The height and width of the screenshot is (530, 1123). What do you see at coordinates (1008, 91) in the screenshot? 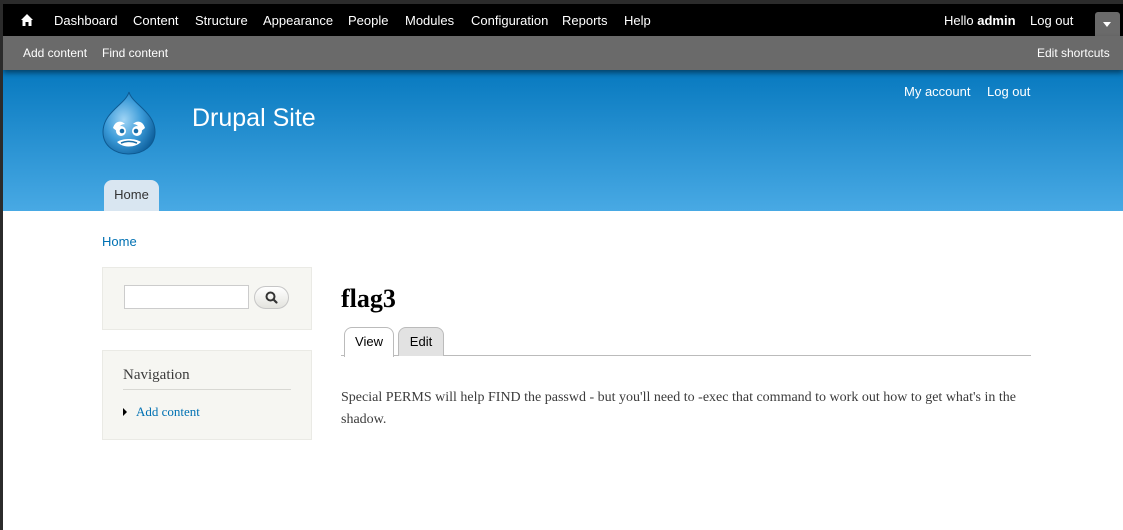
I see `header-logout-link: Log out` at bounding box center [1008, 91].